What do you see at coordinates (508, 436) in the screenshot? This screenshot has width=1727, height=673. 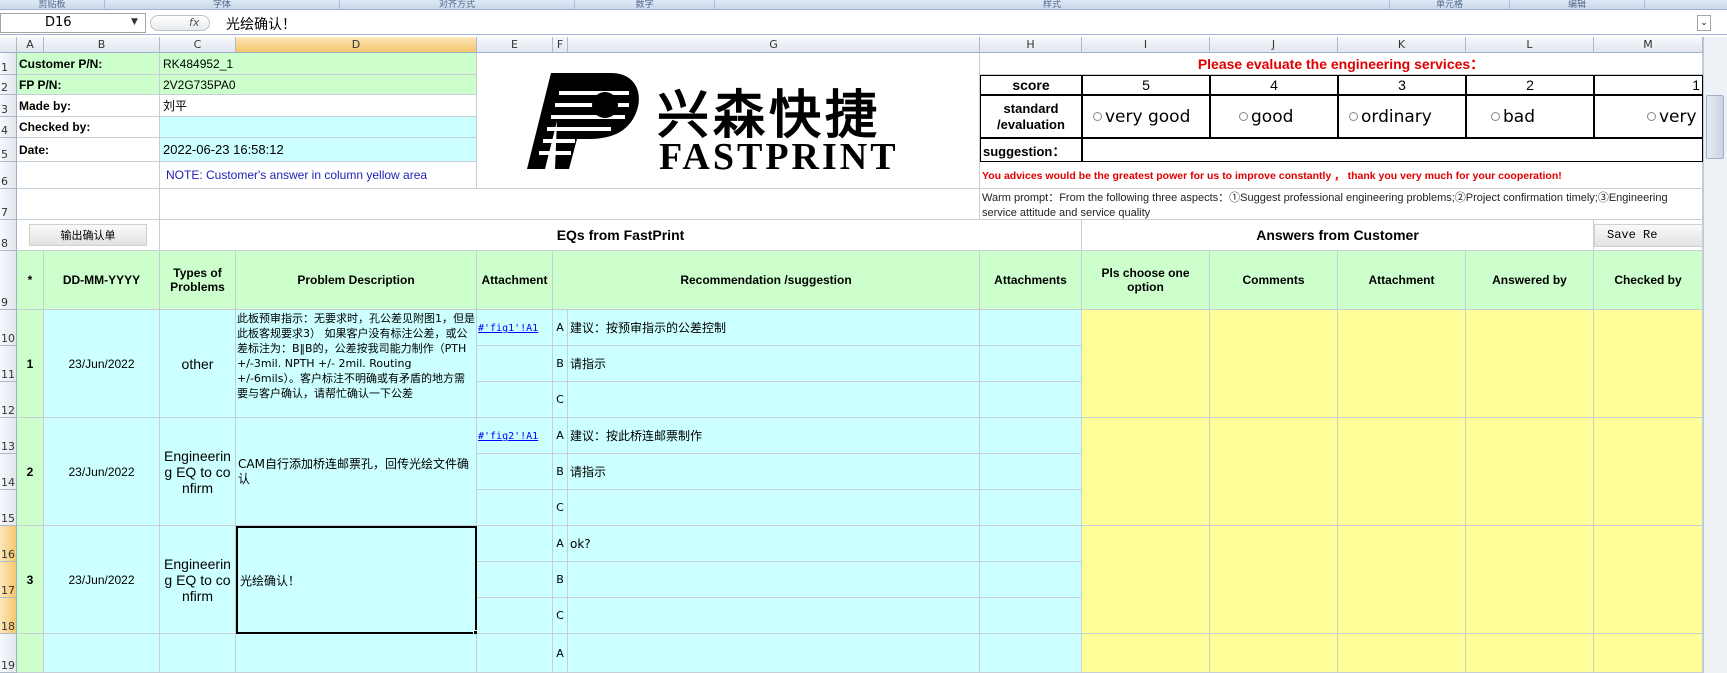 I see `attachment-link: #'fig2'!A1` at bounding box center [508, 436].